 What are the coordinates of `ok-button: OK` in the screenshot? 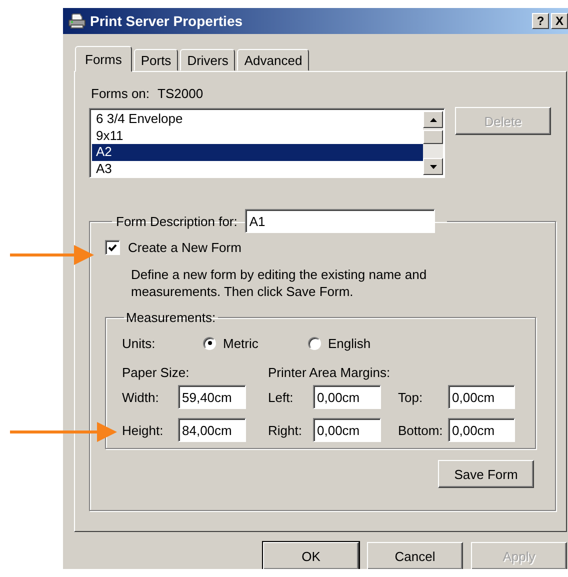 It's located at (311, 555).